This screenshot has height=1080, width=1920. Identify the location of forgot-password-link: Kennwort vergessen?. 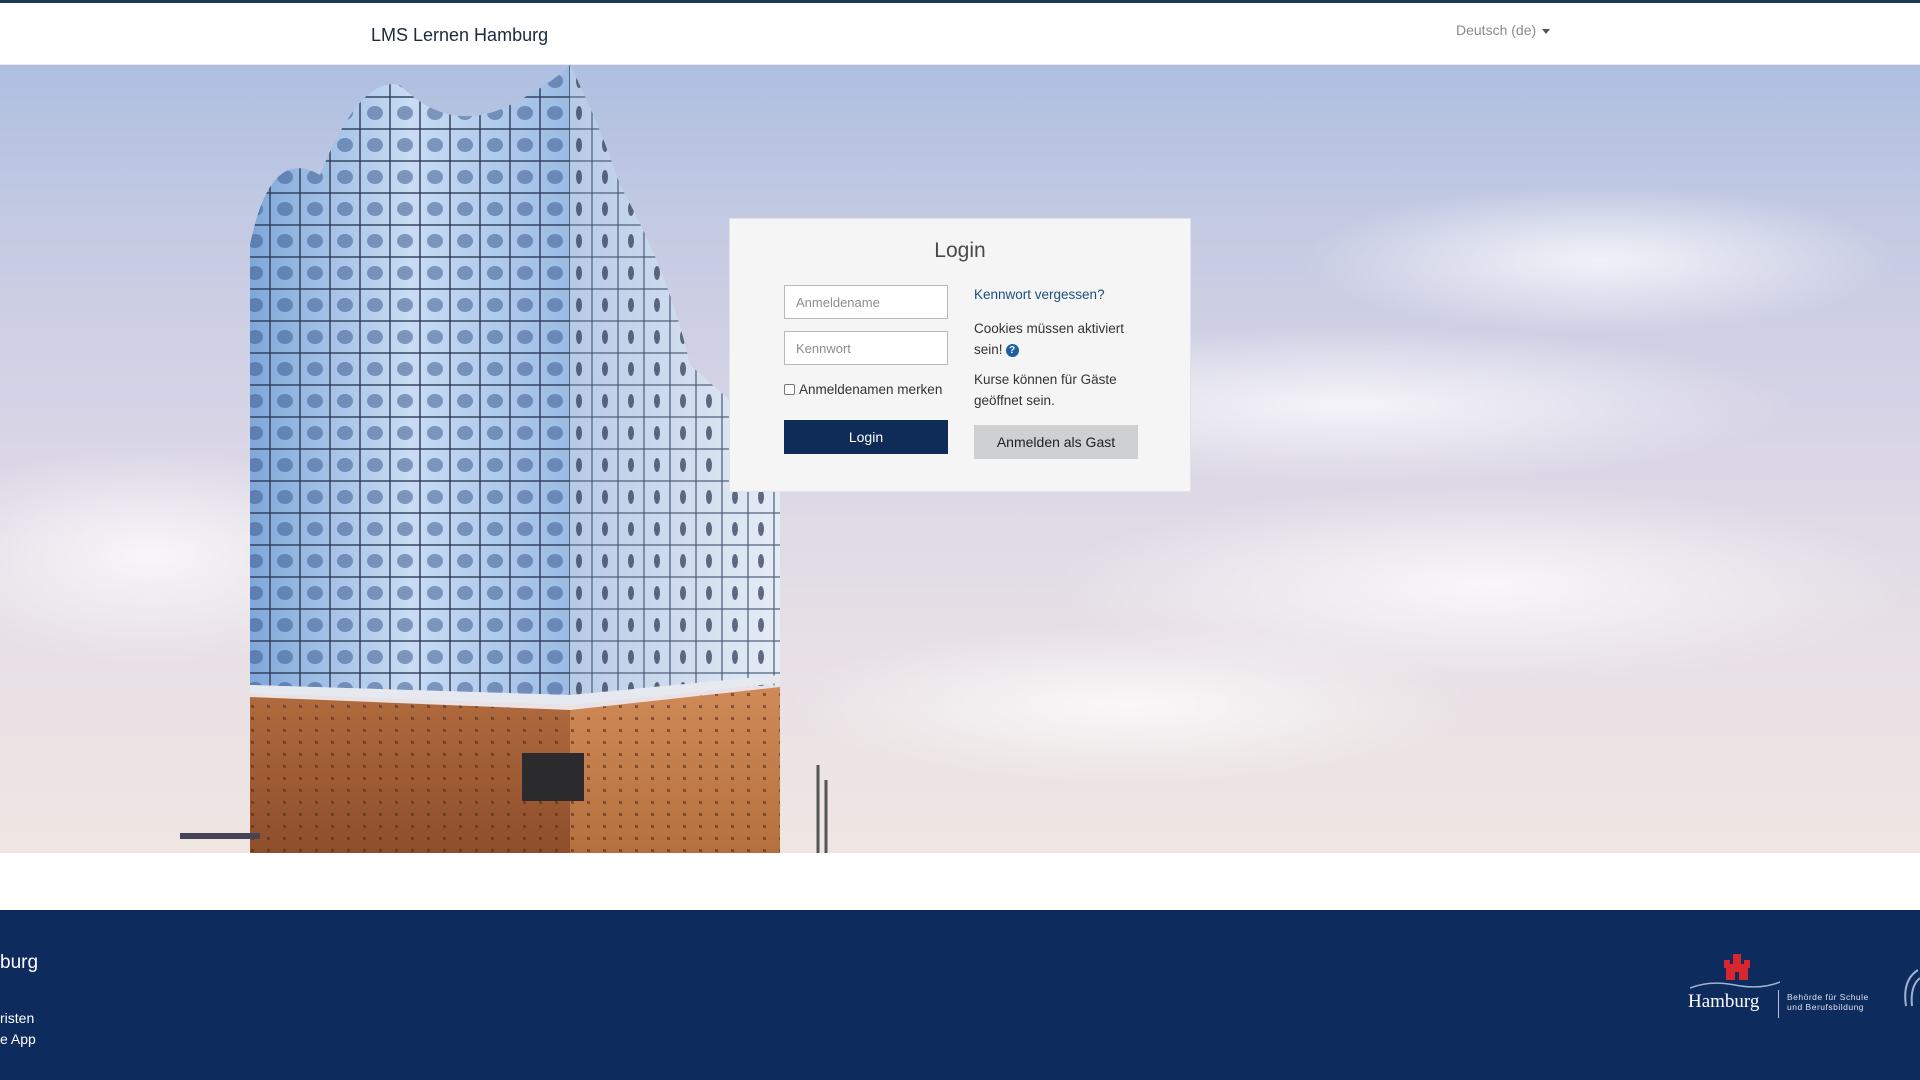
(1039, 294).